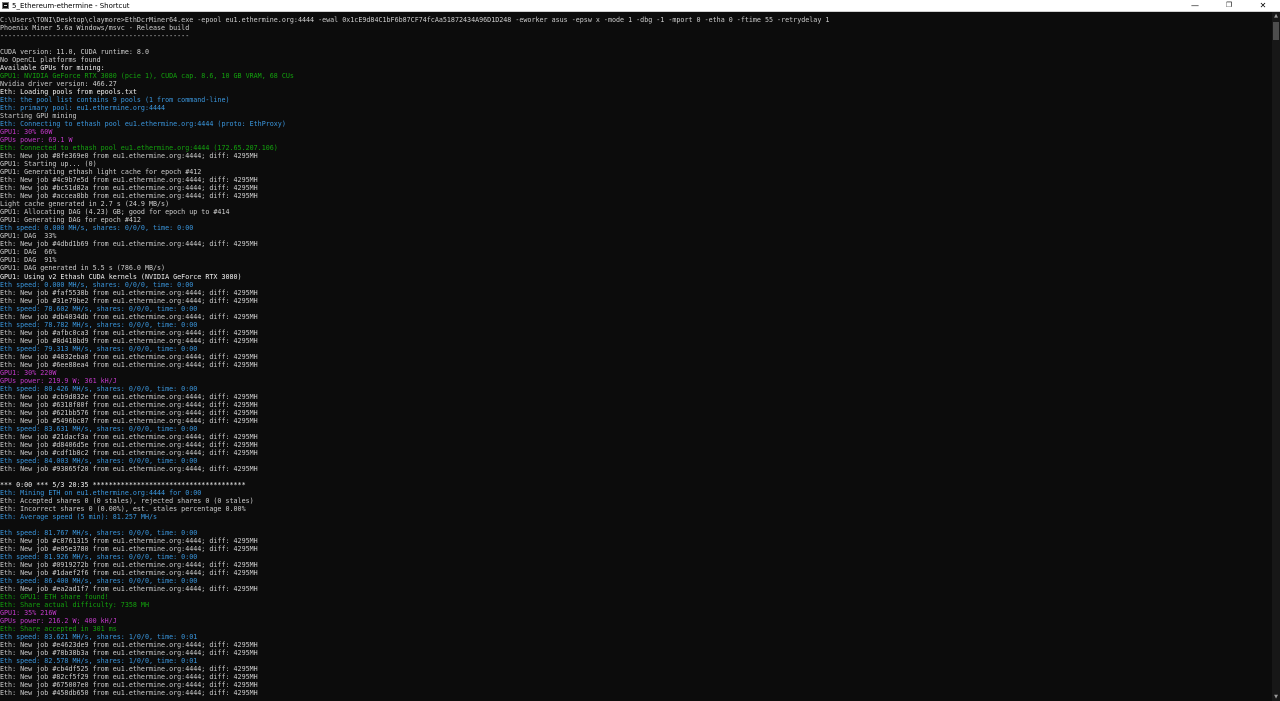 The width and height of the screenshot is (1280, 701). I want to click on console-line: GPU1: 30% 60W, so click(26, 132).